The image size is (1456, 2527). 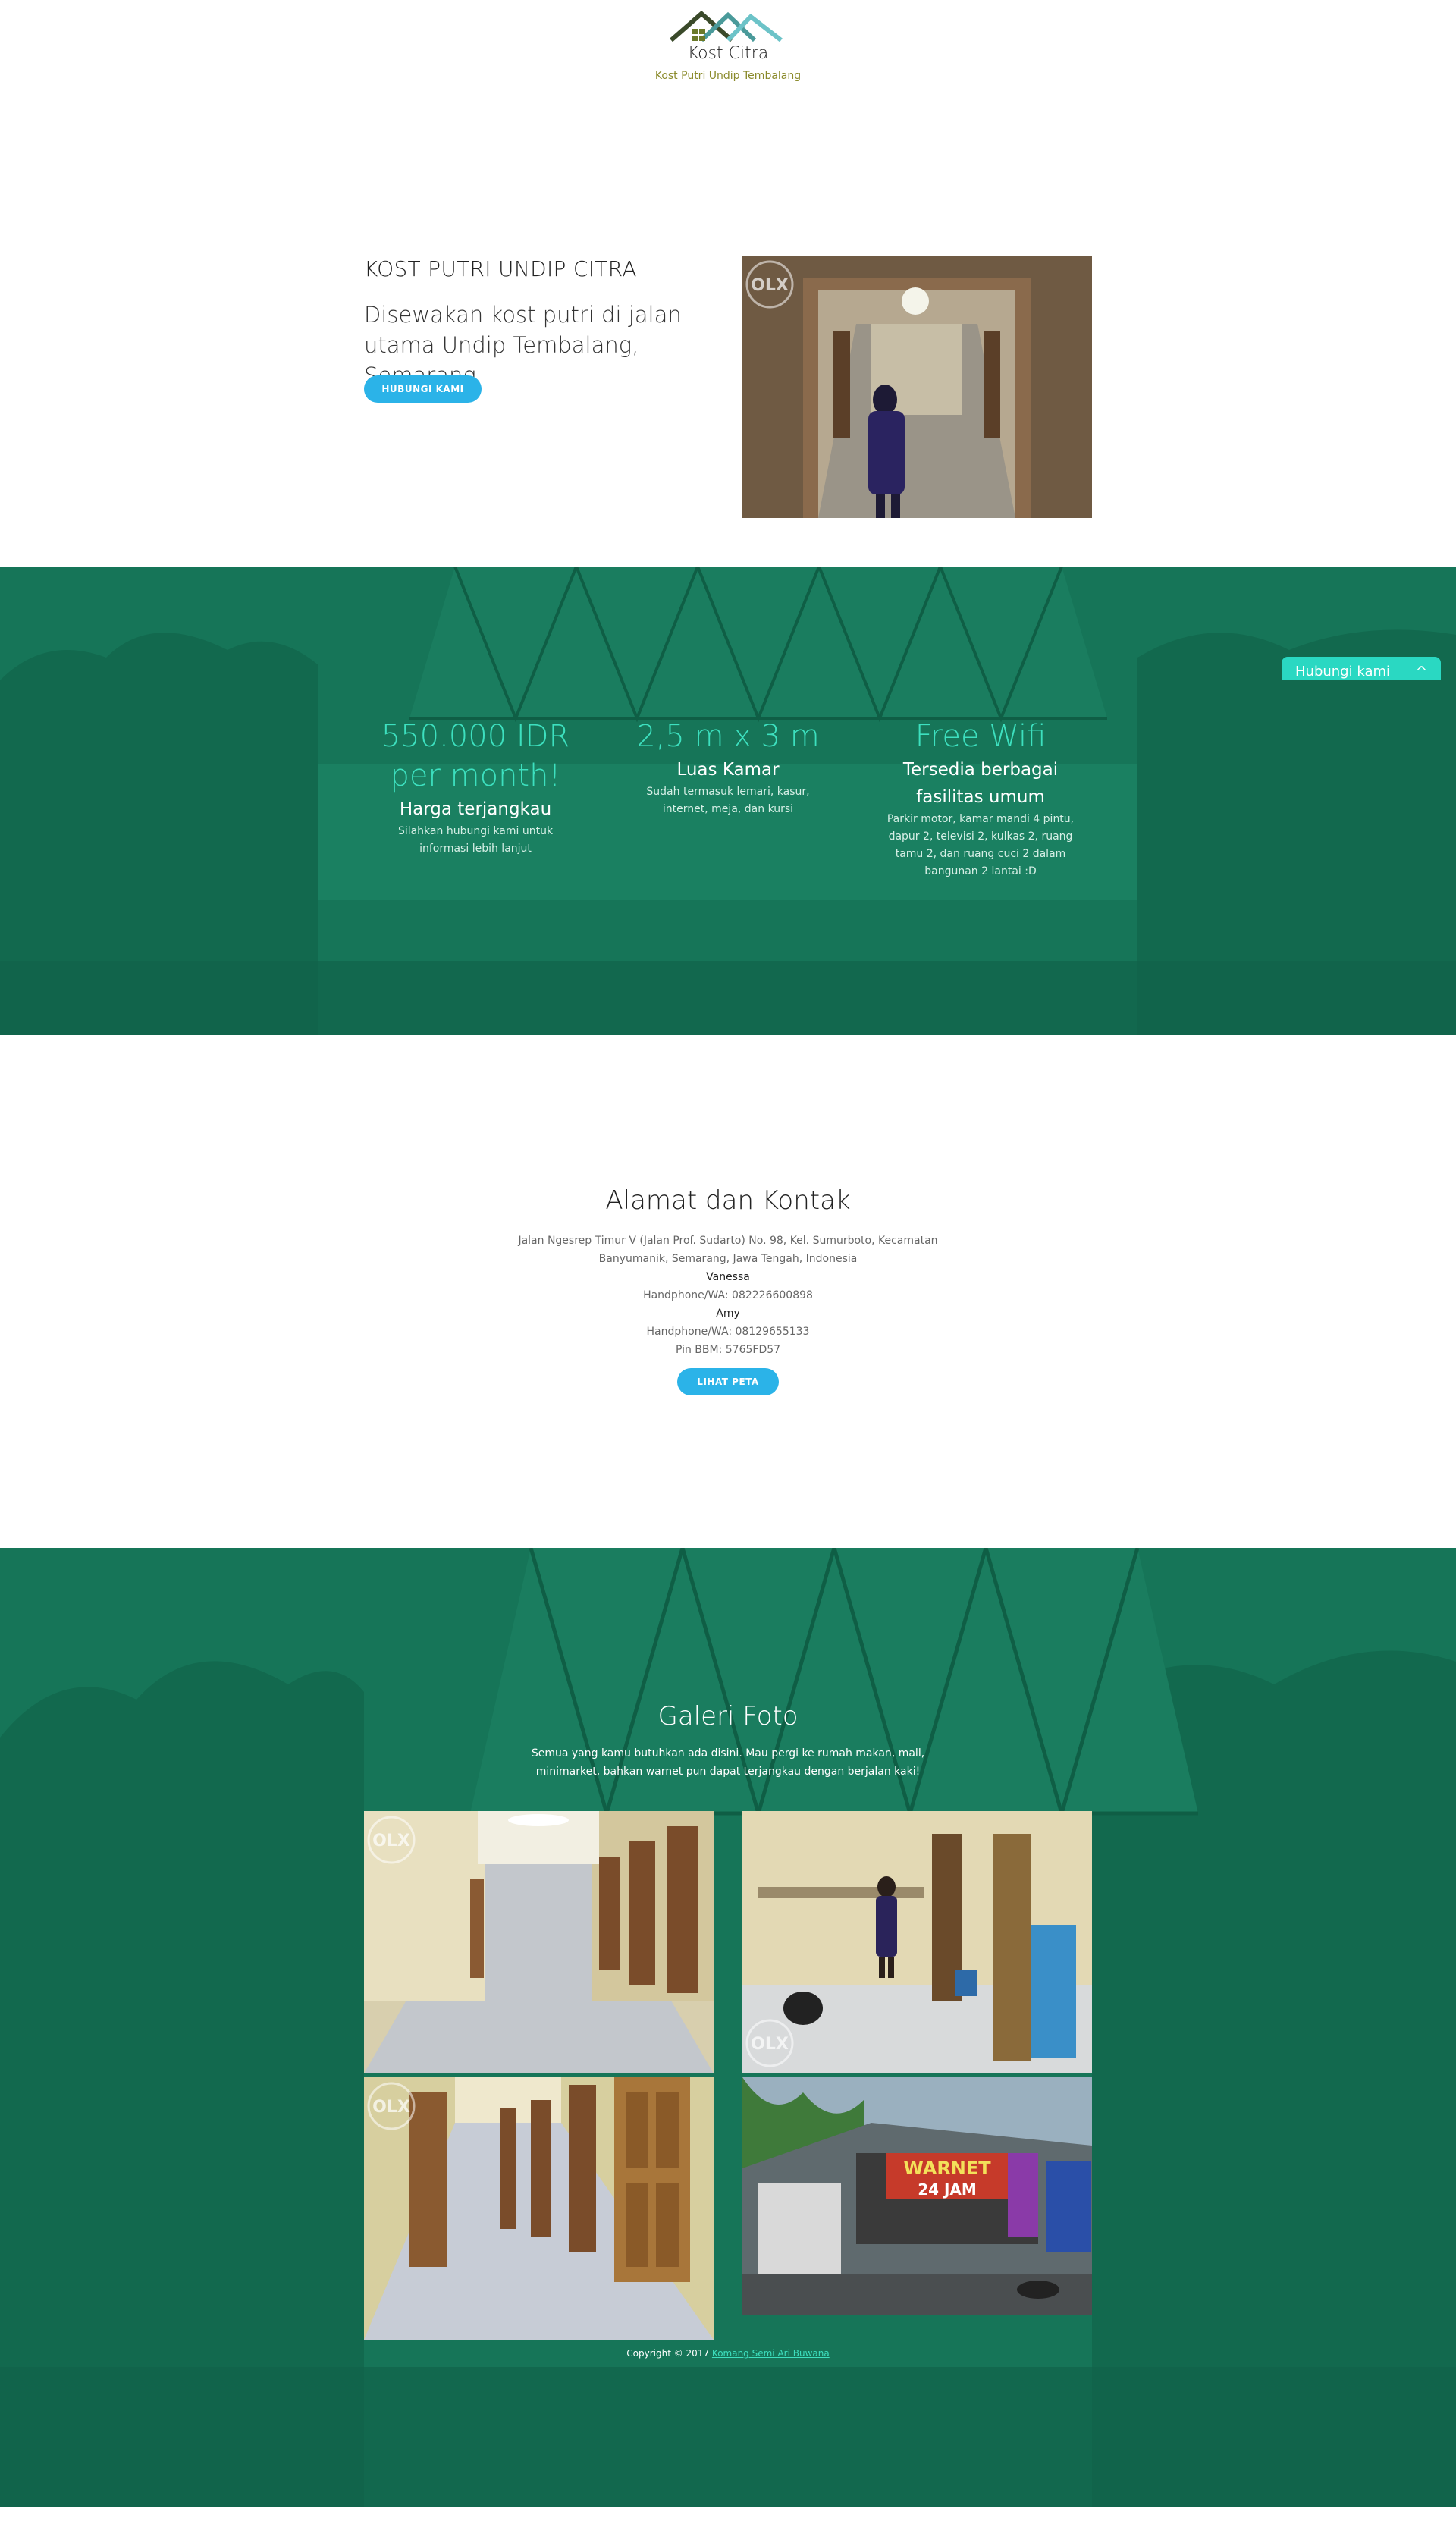 I want to click on warnet-banner-text: WARNET, so click(x=947, y=2168).